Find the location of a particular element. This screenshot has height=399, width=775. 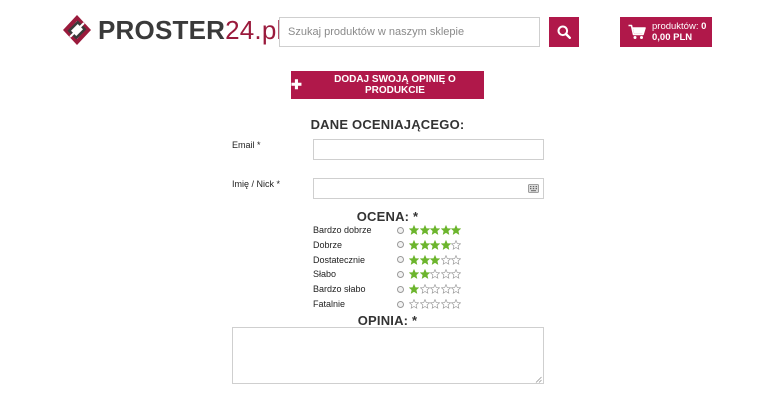

logo-text-accent: 24.pl is located at coordinates (254, 30).